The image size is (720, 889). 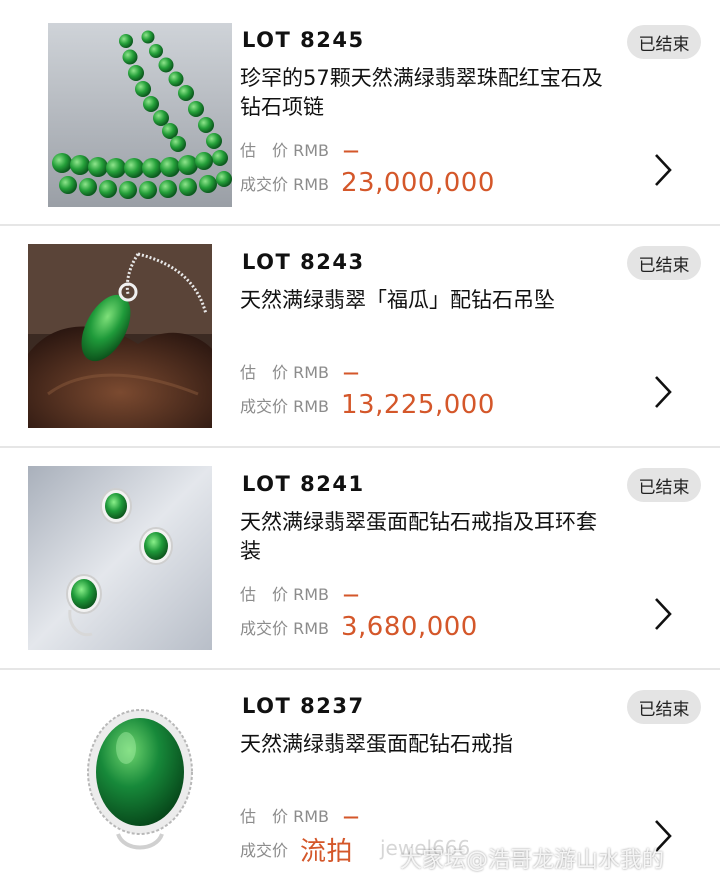 I want to click on sold-price: 3,680,000, so click(x=409, y=627).